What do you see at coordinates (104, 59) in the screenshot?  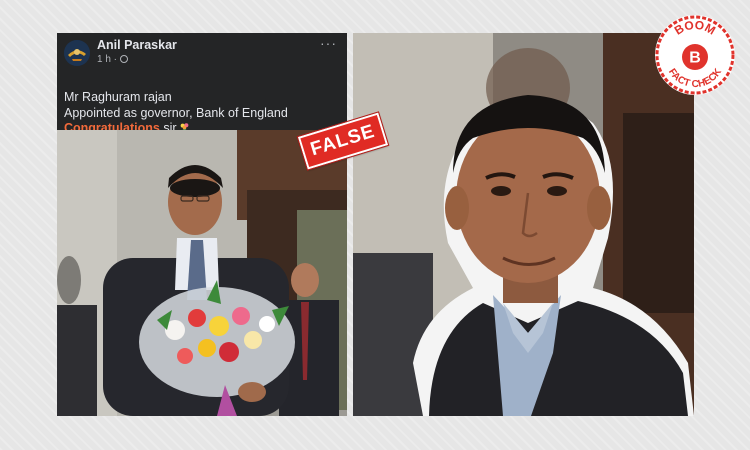 I see `timestamp-text: 1 h` at bounding box center [104, 59].